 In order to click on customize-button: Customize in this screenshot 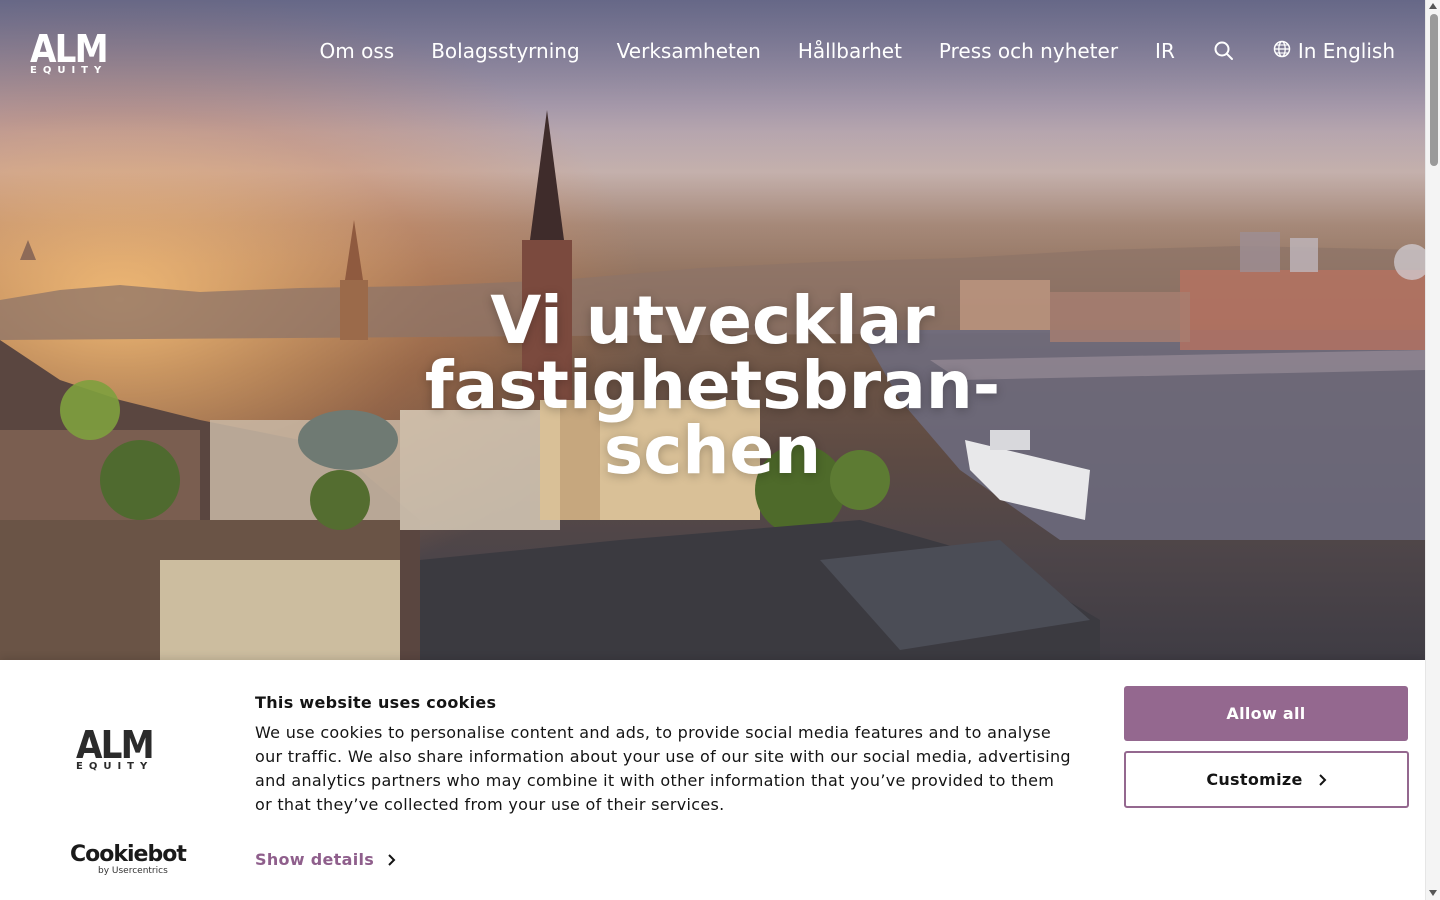, I will do `click(1266, 779)`.